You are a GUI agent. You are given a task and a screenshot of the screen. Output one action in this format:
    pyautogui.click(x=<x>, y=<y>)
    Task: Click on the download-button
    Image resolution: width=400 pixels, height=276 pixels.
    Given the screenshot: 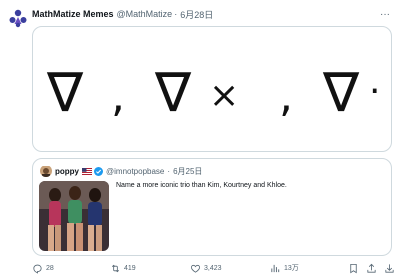 What is the action you would take?
    pyautogui.click(x=391, y=268)
    